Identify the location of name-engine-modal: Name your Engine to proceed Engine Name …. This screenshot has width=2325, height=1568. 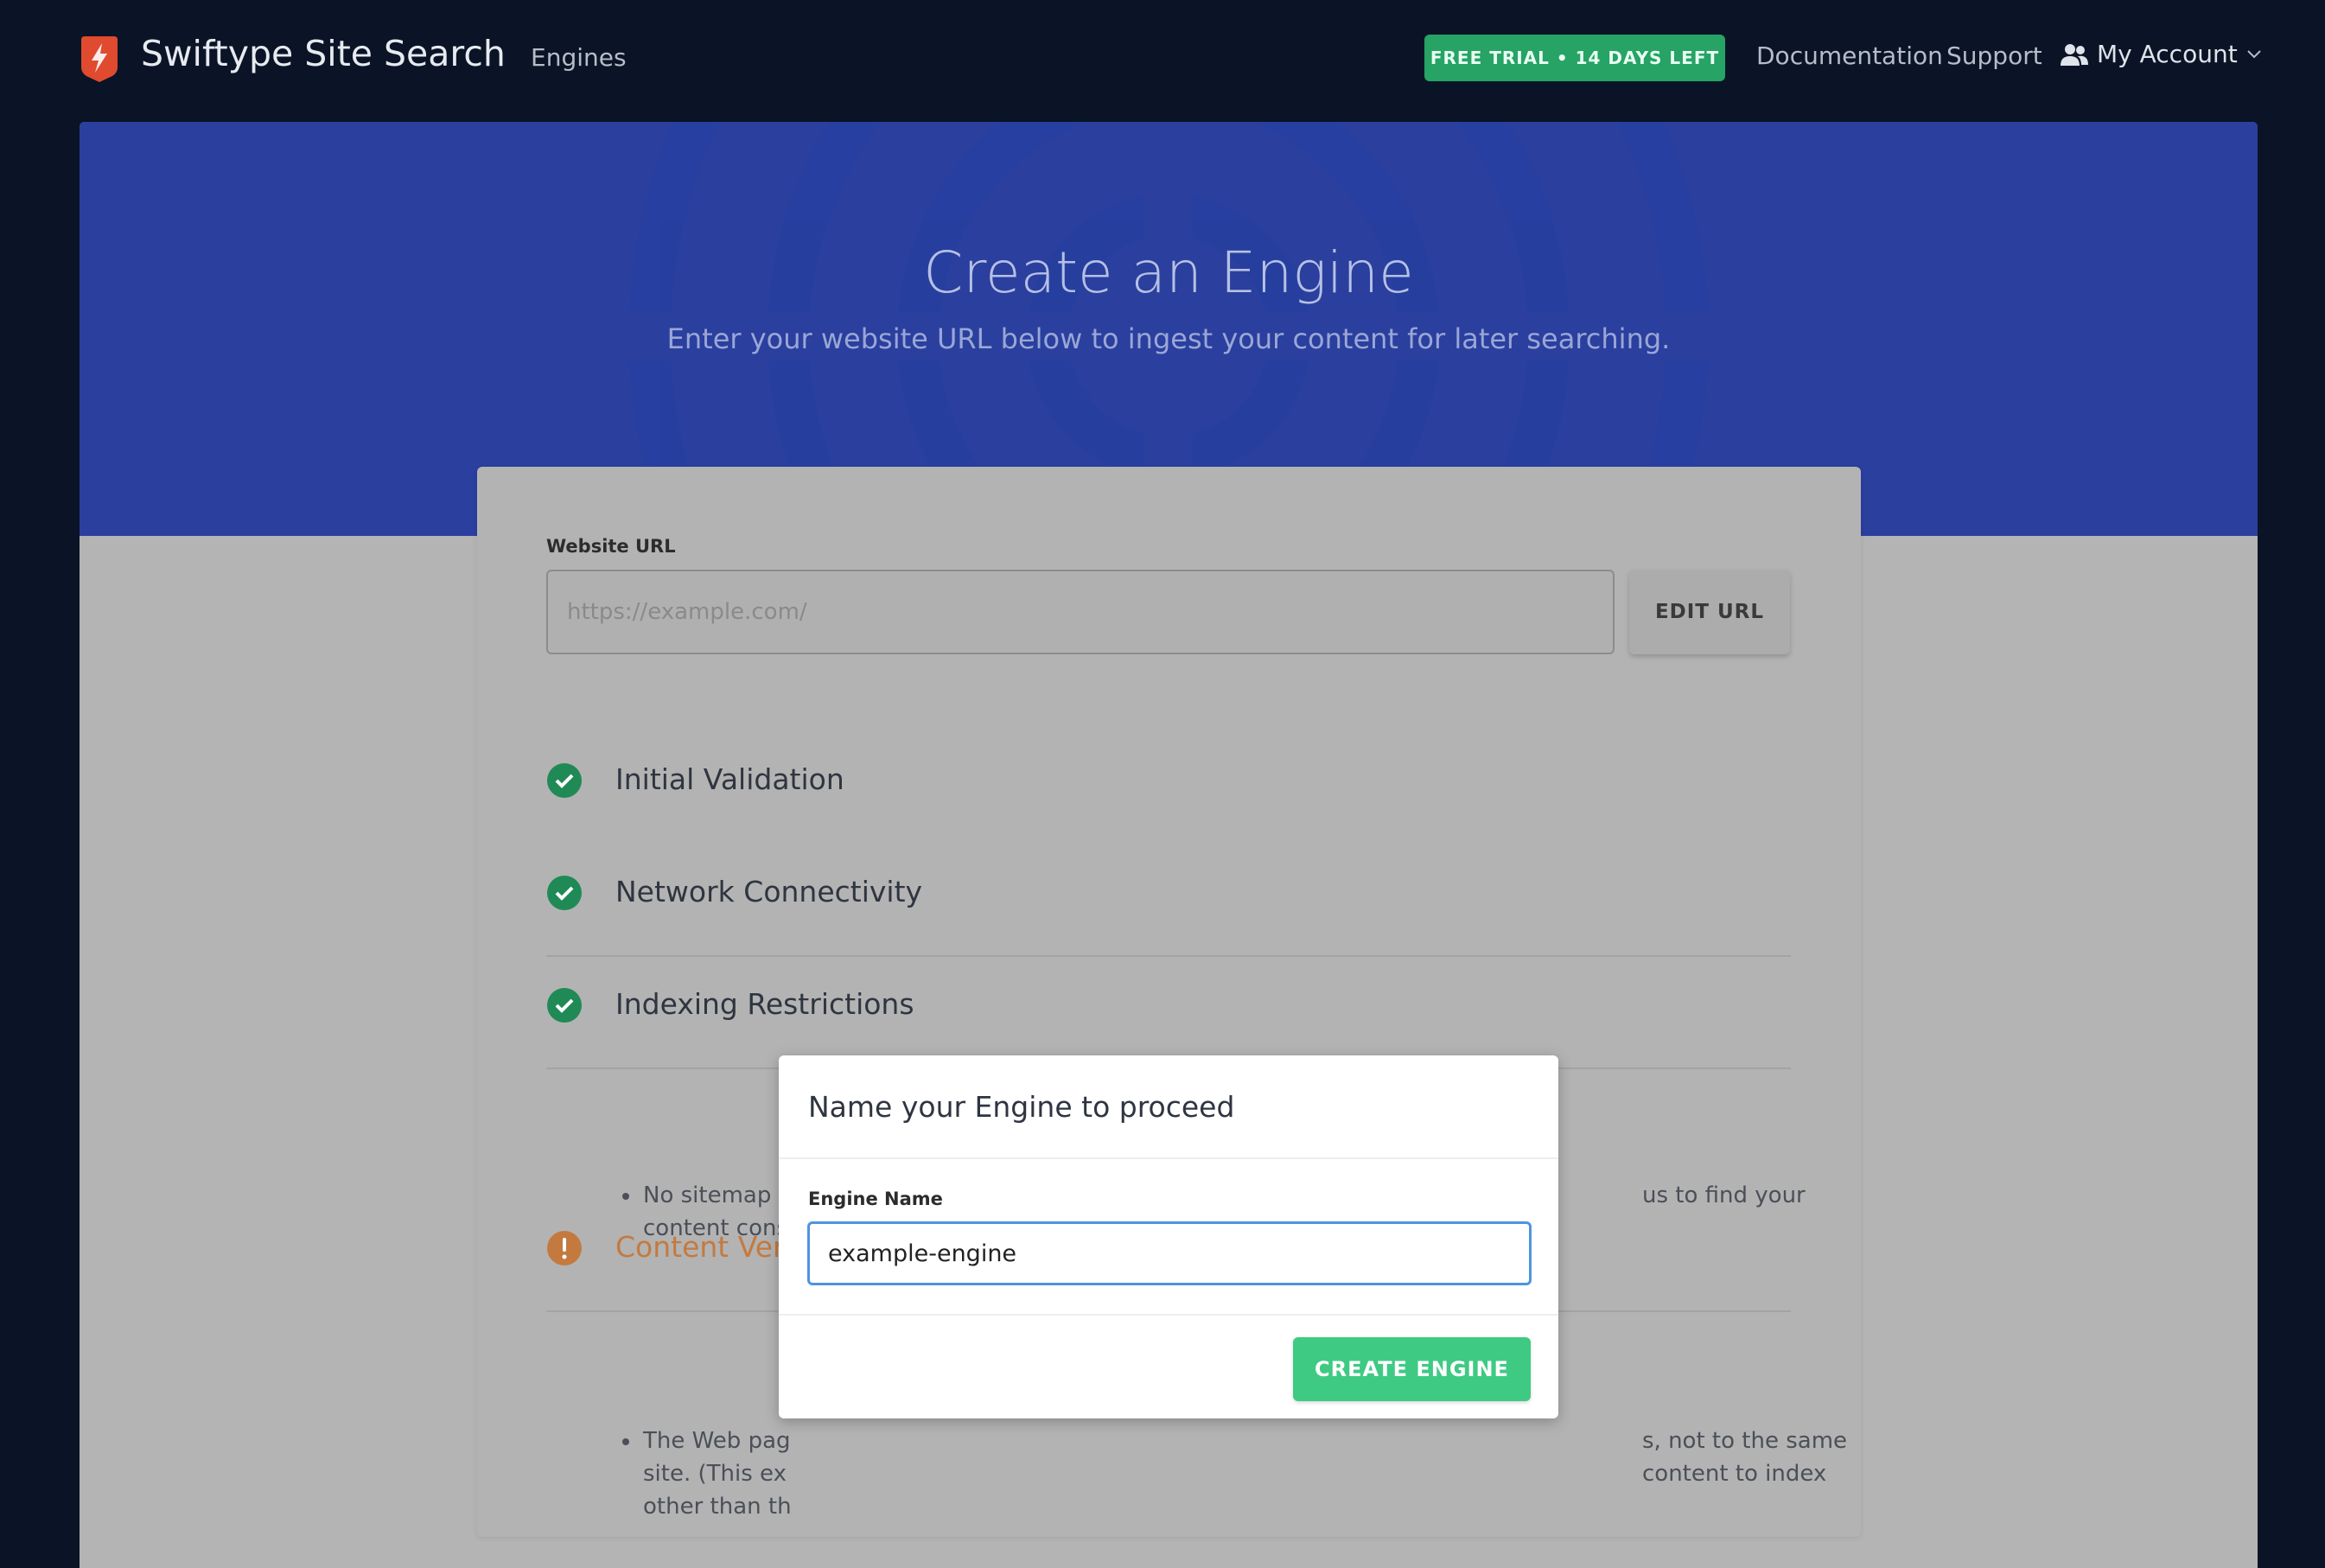
(1168, 1236).